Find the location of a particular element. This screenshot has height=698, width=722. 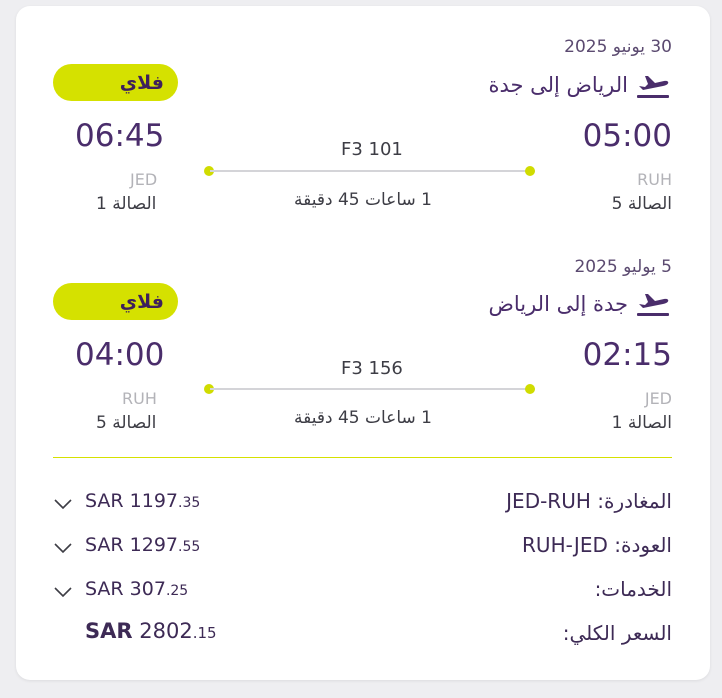

departure-airport-code: JED is located at coordinates (658, 398).